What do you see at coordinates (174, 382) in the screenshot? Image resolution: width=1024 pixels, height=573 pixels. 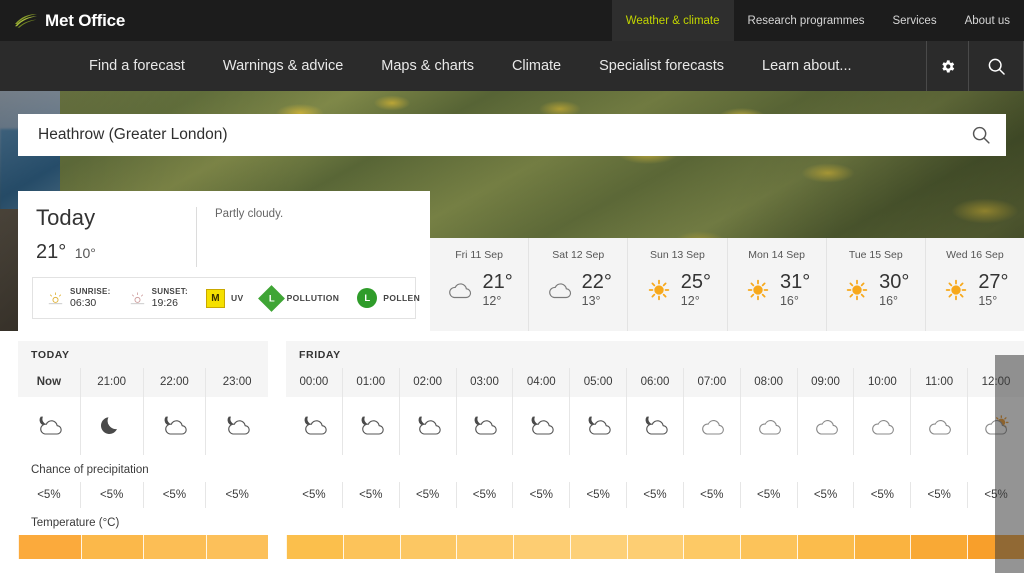 I see `hour-time-2200: 22:00` at bounding box center [174, 382].